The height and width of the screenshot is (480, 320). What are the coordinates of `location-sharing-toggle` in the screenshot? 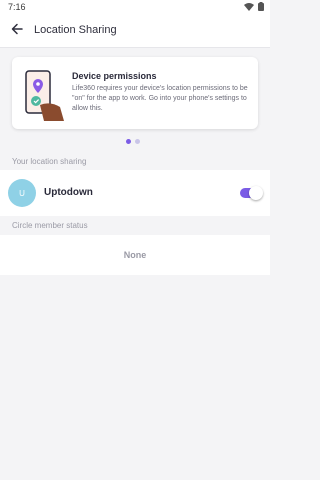 It's located at (251, 193).